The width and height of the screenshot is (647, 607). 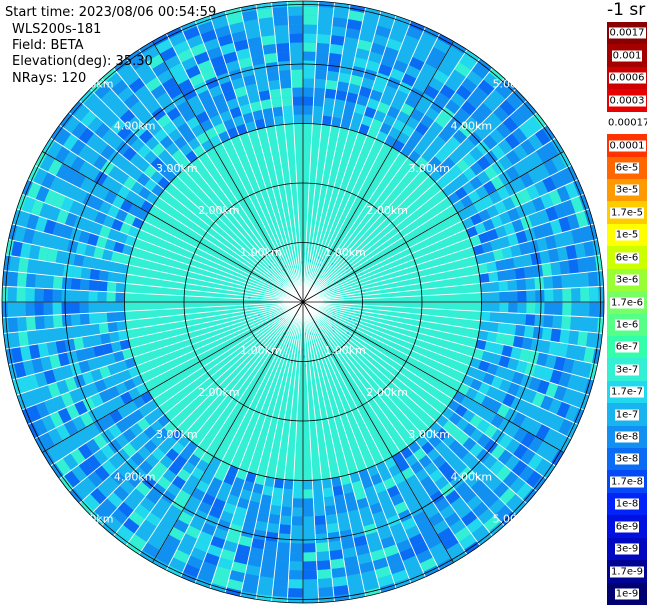 I want to click on start-time-label: Start time: 2023/08/06 00:54:59, so click(x=111, y=12).